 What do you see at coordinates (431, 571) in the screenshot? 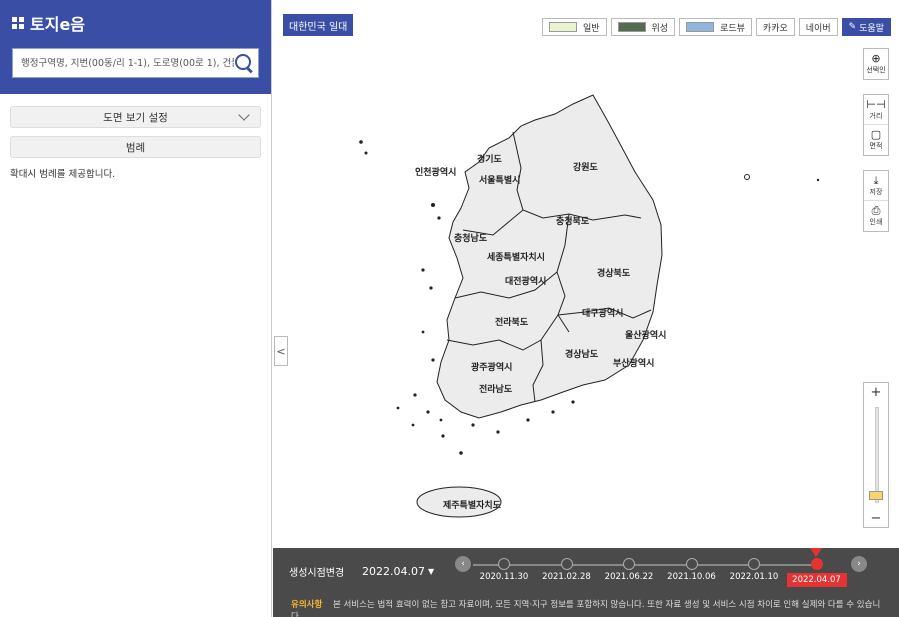
I see `chevron-down-icon: ▼` at bounding box center [431, 571].